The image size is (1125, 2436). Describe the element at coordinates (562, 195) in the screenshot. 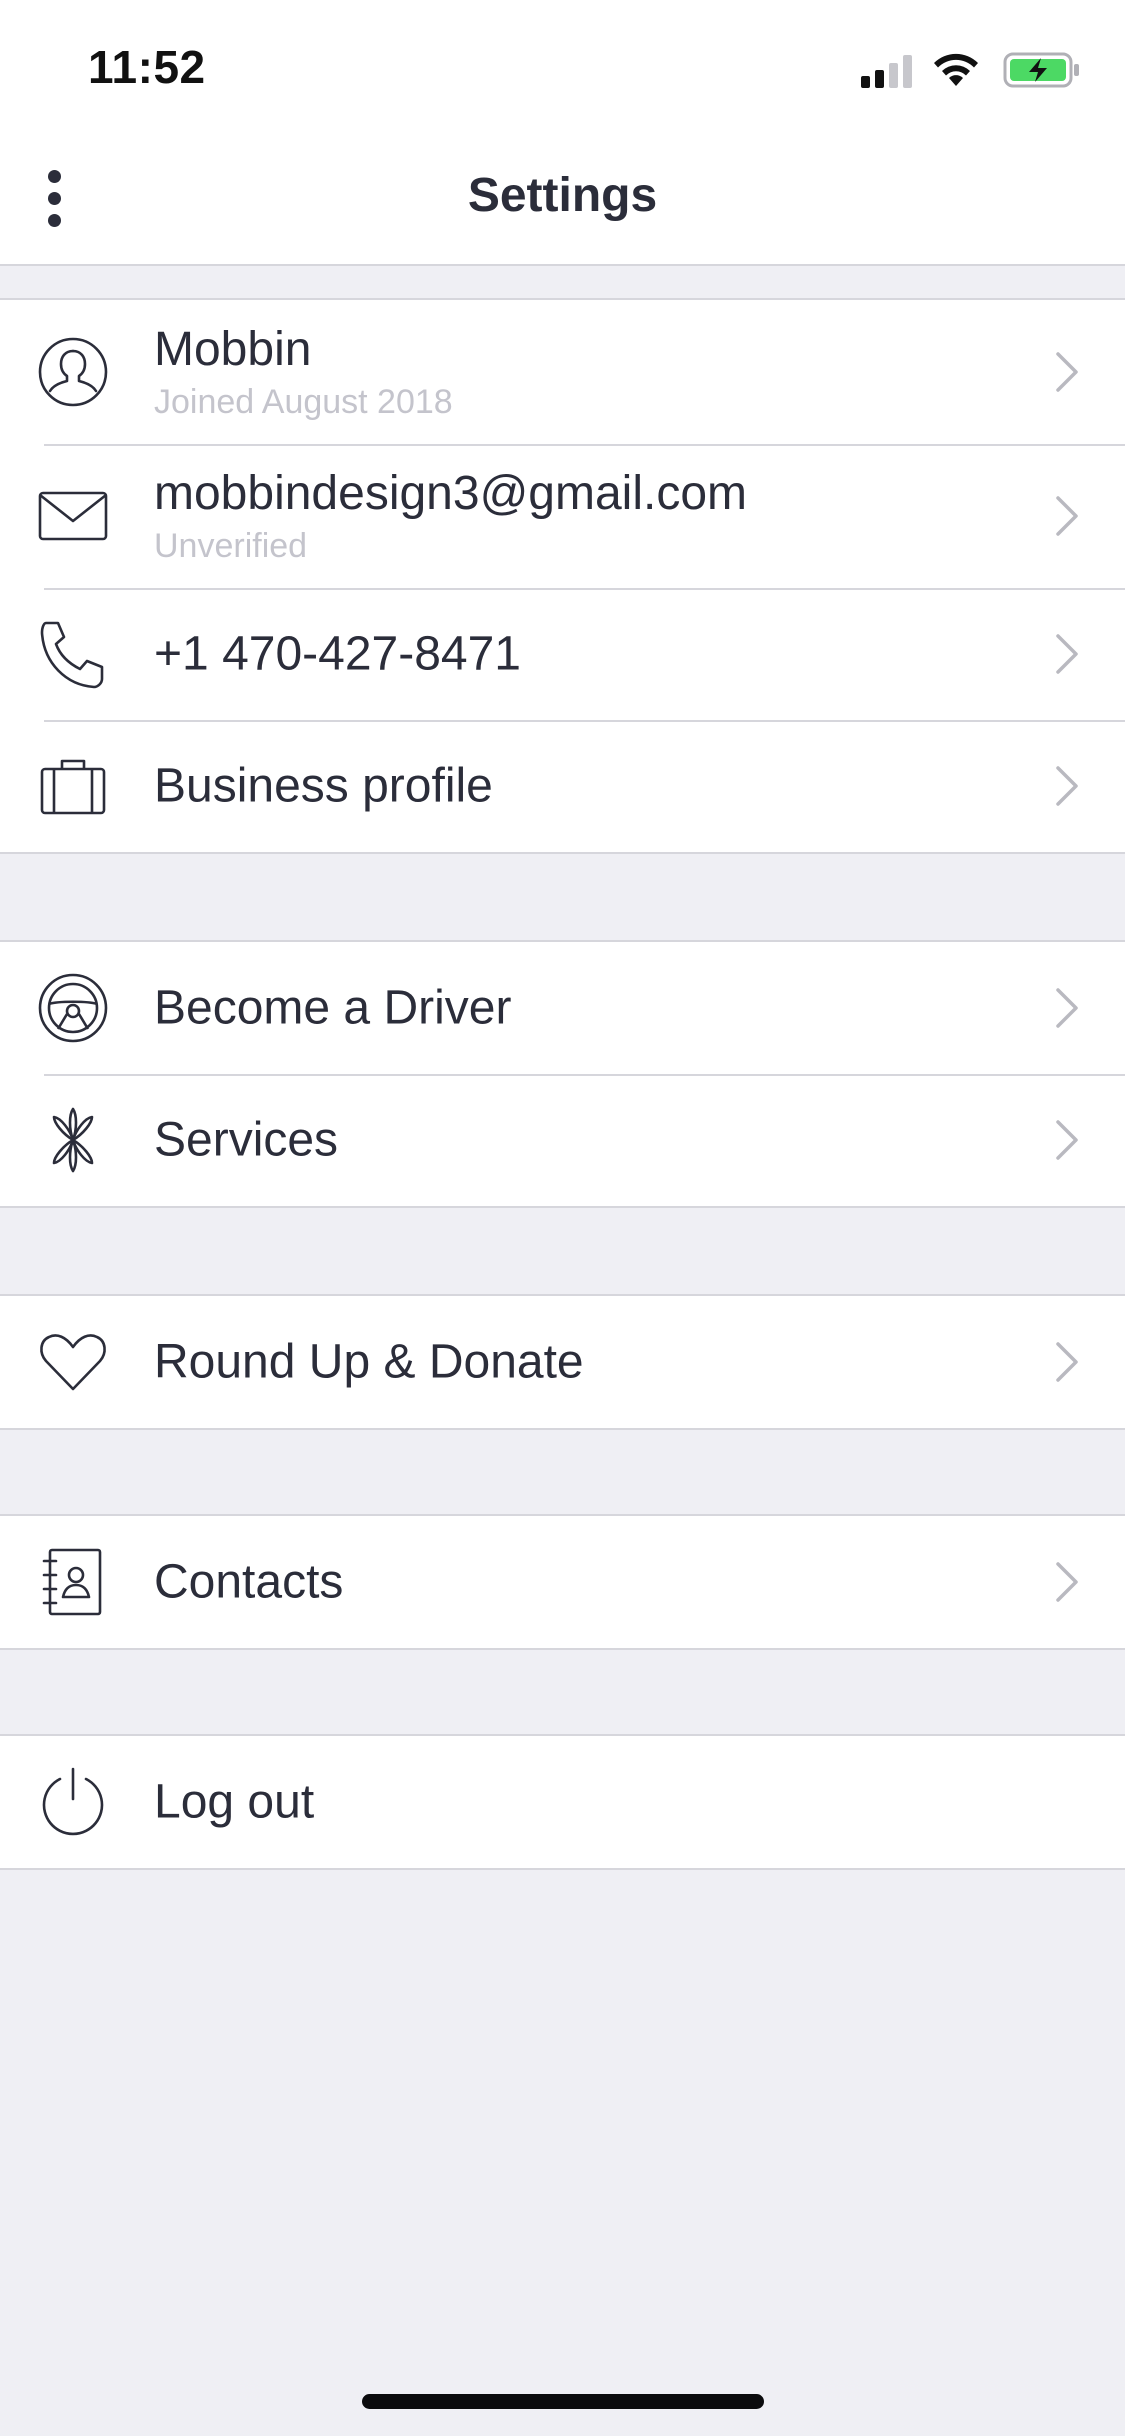

I see `page-title: Settings` at that location.